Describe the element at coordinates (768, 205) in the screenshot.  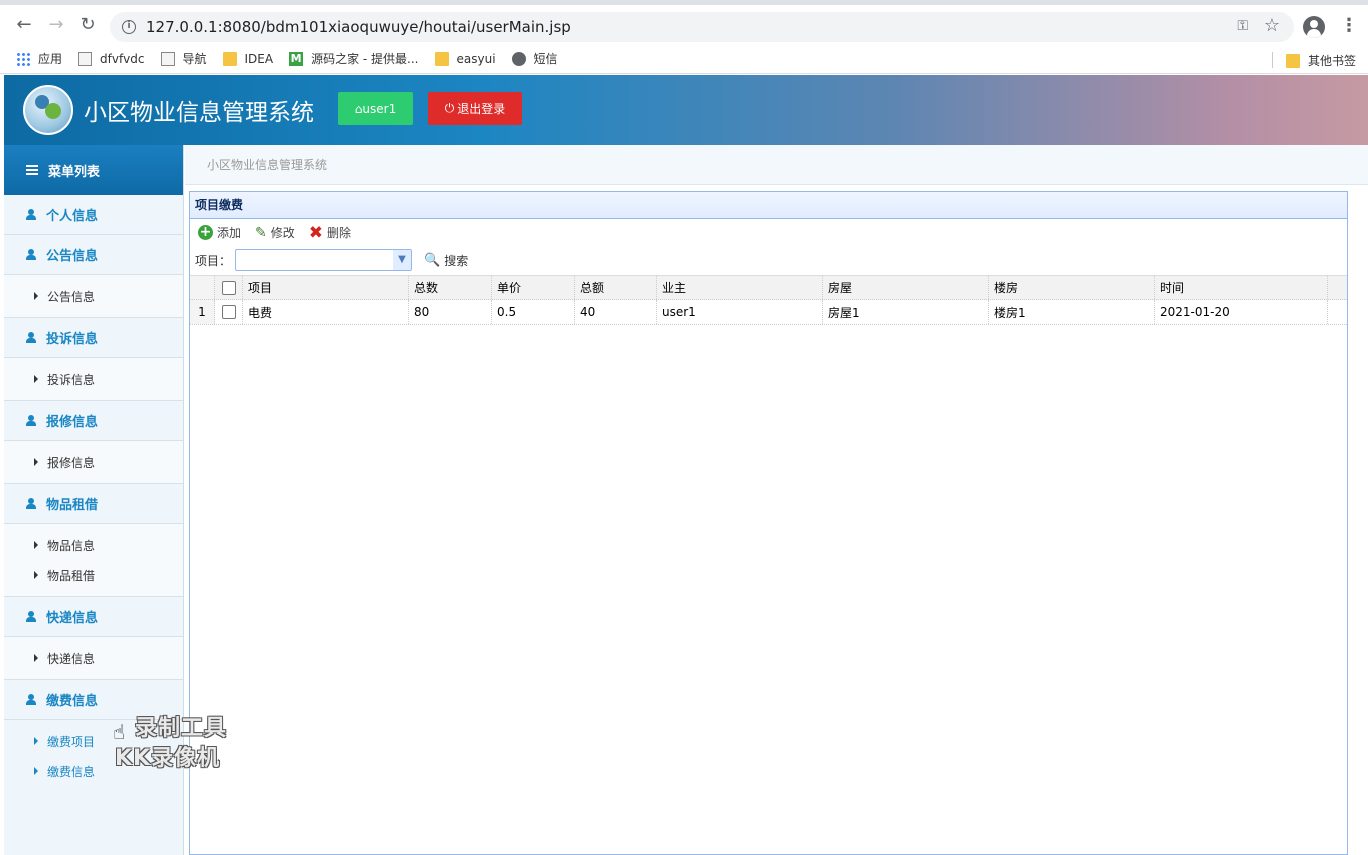
I see `panel-title: 项目缴费` at that location.